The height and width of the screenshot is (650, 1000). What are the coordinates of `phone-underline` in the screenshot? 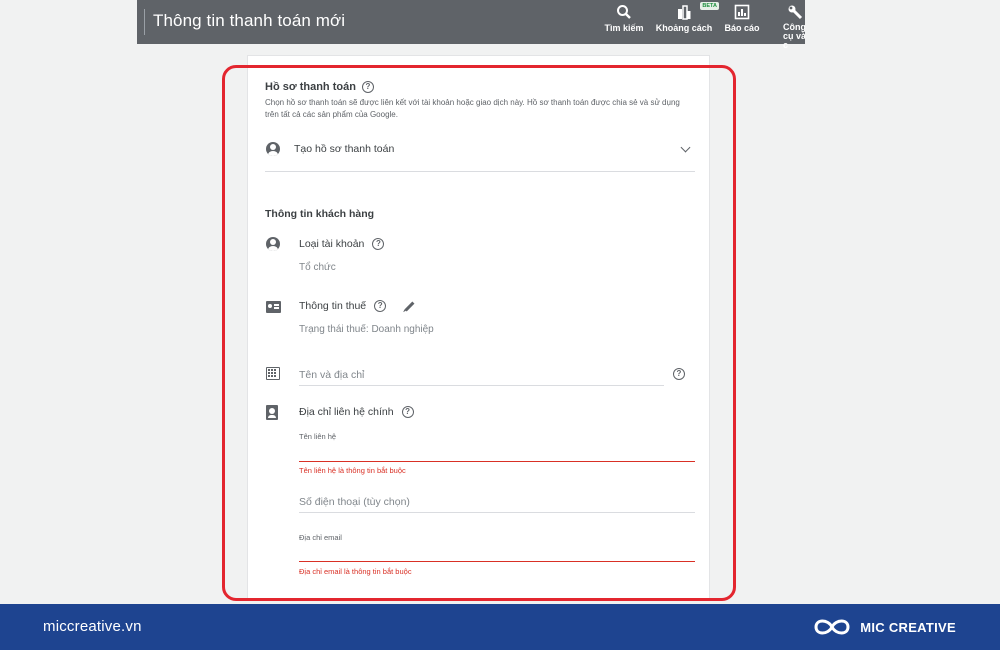 It's located at (497, 512).